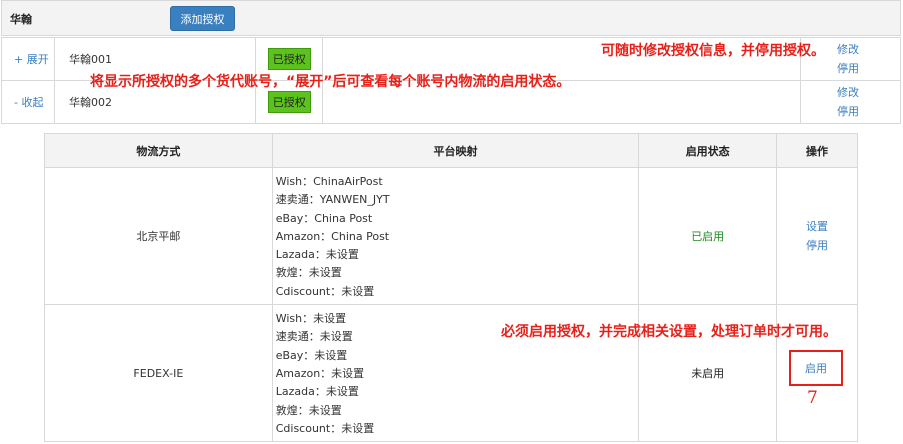  I want to click on logistics-ops: 设置 停用, so click(817, 236).